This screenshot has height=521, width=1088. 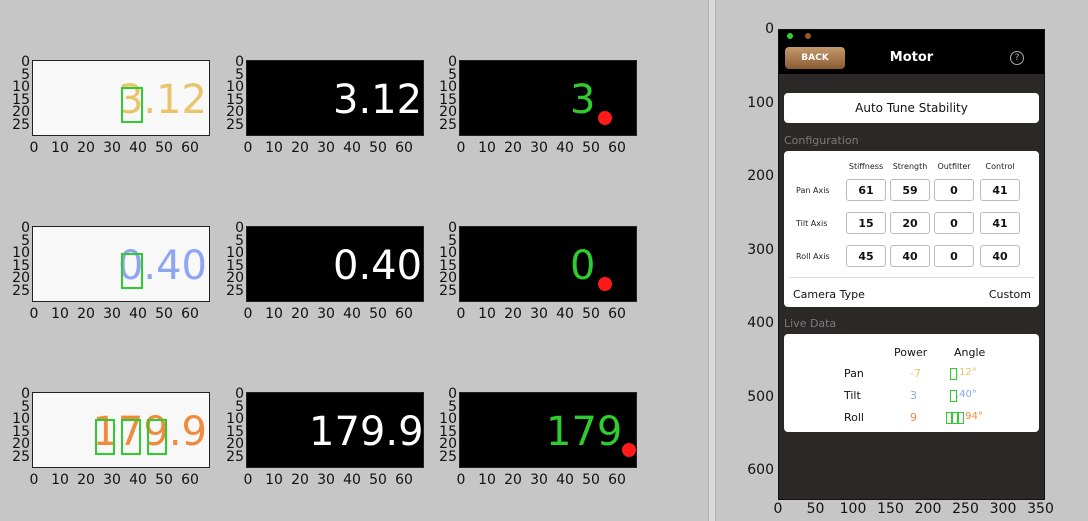 I want to click on detected-text: 0, so click(x=583, y=266).